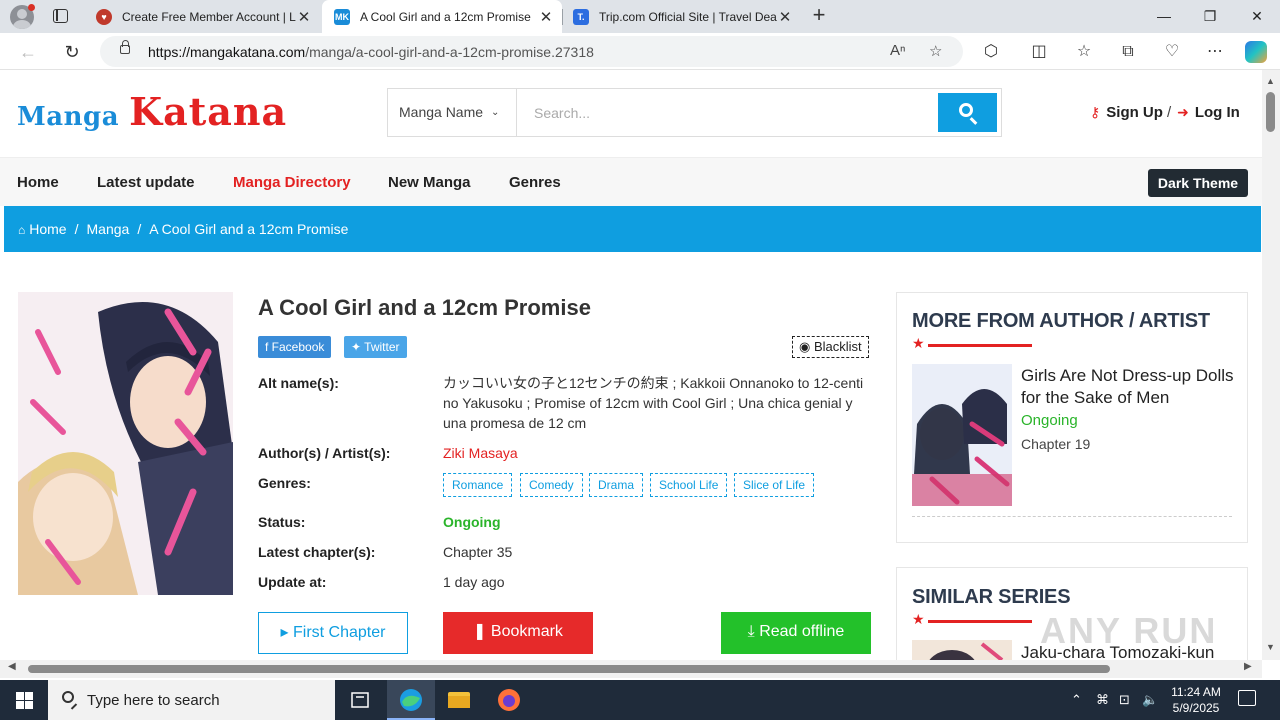 This screenshot has height=720, width=1280. What do you see at coordinates (1196, 692) in the screenshot?
I see `clock-time: 11:24 AM` at bounding box center [1196, 692].